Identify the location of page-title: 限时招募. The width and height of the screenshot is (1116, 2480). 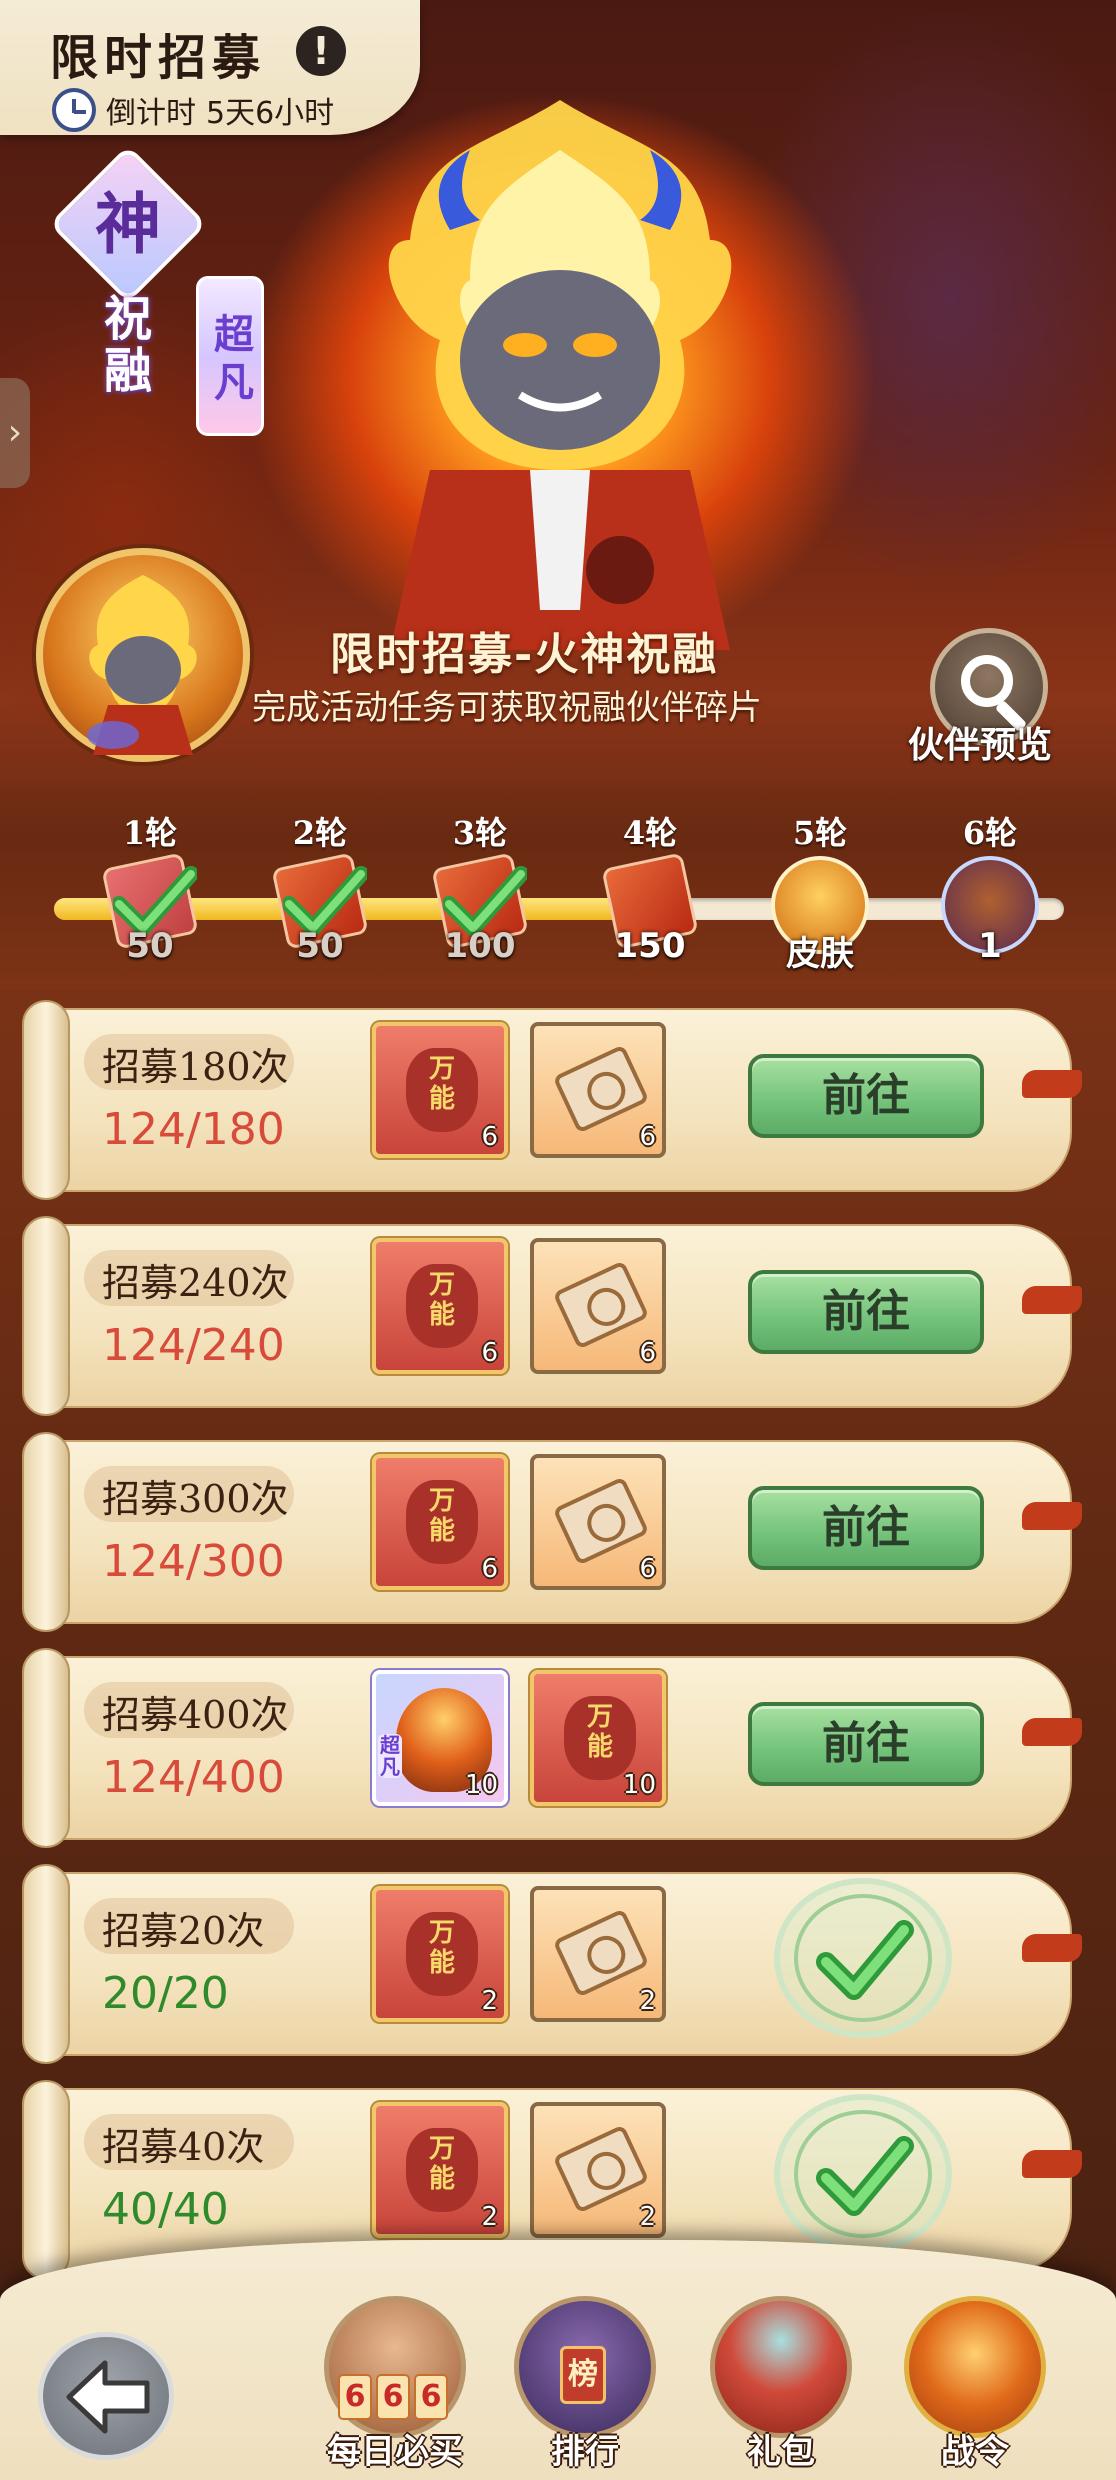
(158, 58).